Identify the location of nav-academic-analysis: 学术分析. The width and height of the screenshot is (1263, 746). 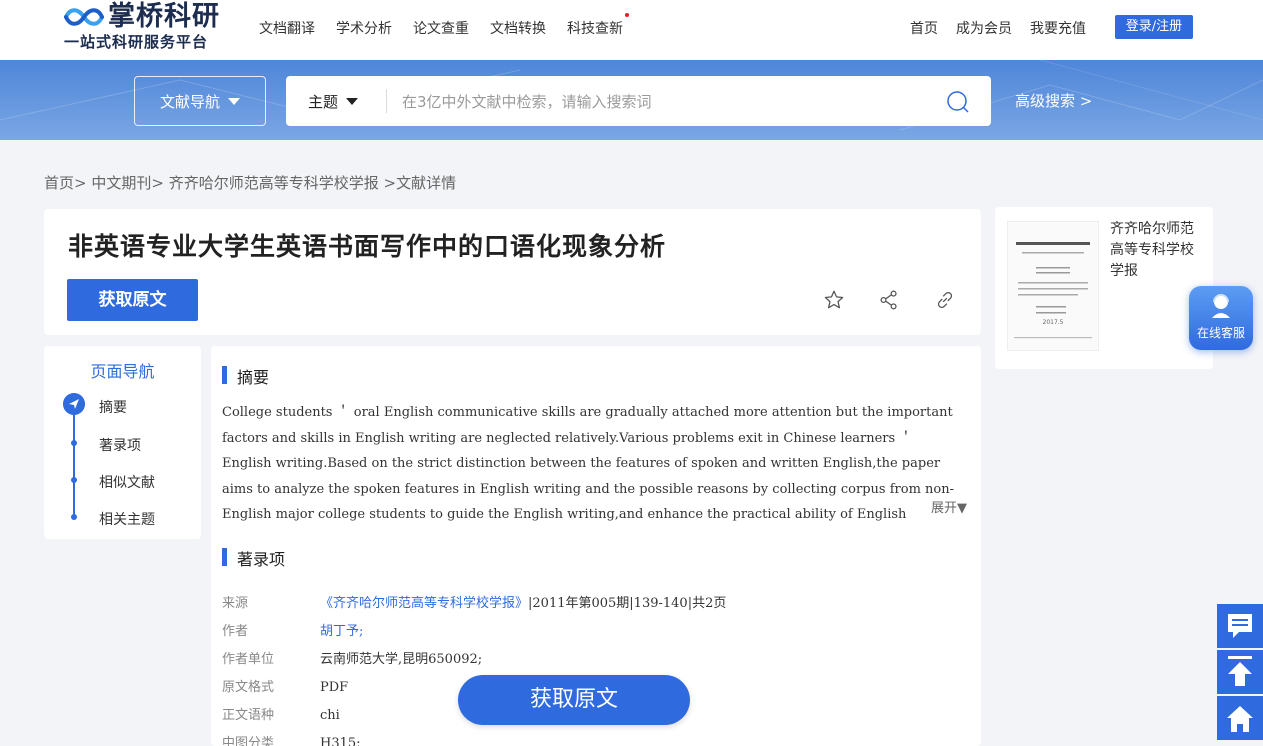
(364, 28).